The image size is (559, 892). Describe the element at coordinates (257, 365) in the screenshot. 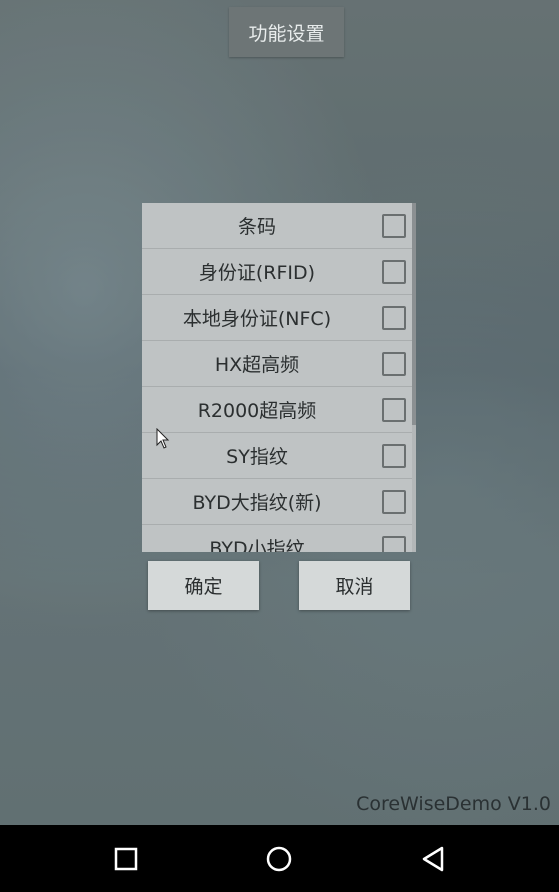

I see `list-item-label: HX超高频` at that location.